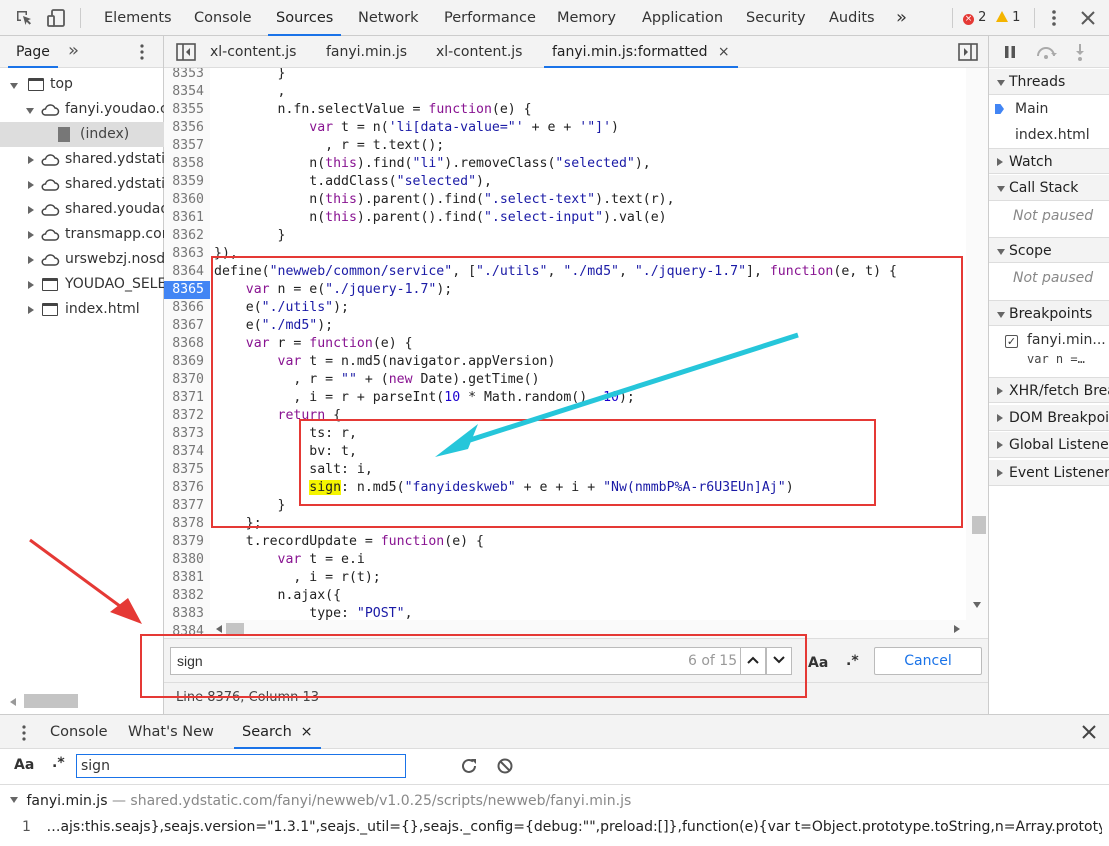  I want to click on toggle-debugger-icon, so click(968, 54).